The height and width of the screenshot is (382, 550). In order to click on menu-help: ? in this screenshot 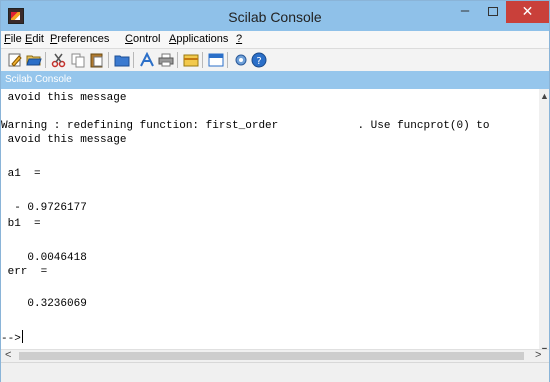, I will do `click(239, 39)`.